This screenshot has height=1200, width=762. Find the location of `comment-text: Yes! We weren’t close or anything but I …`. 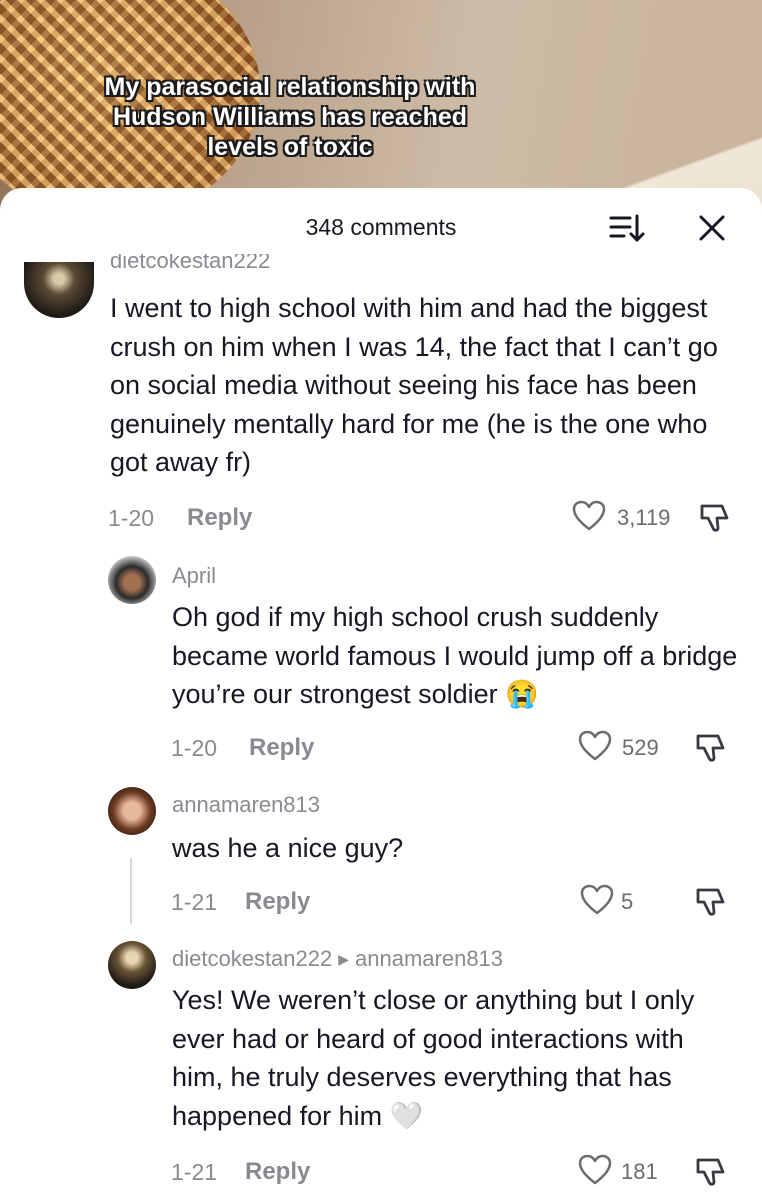

comment-text: Yes! We weren’t close or anything but I … is located at coordinates (457, 1058).